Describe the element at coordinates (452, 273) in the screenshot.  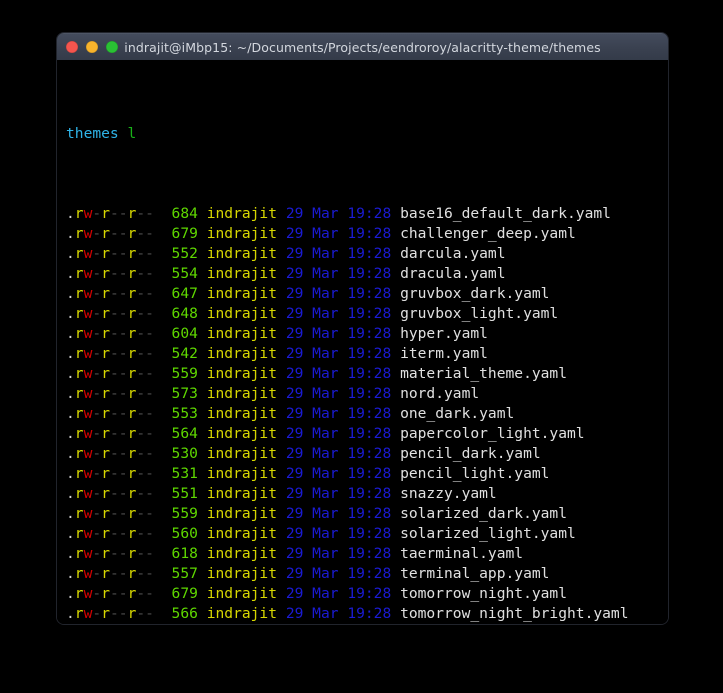
I see `file-name: dracula.yaml` at that location.